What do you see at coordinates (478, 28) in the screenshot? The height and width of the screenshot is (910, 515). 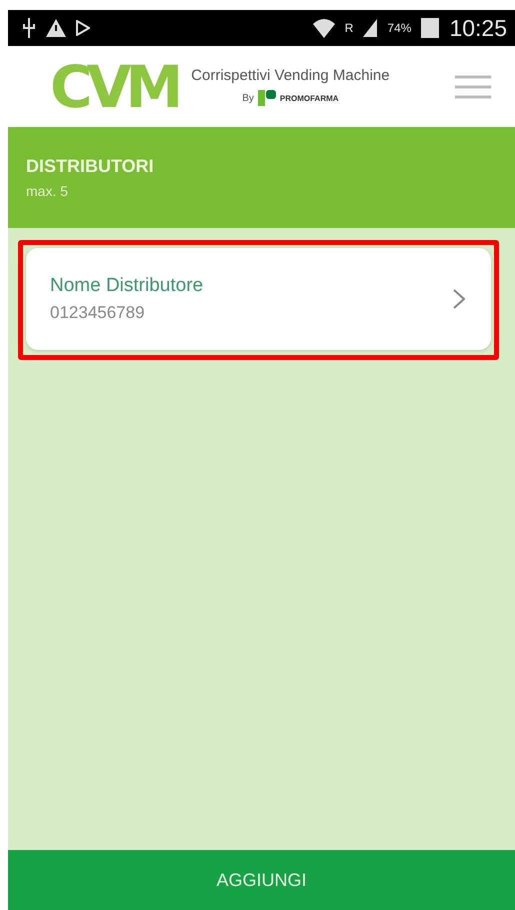 I see `clock: 10:25` at bounding box center [478, 28].